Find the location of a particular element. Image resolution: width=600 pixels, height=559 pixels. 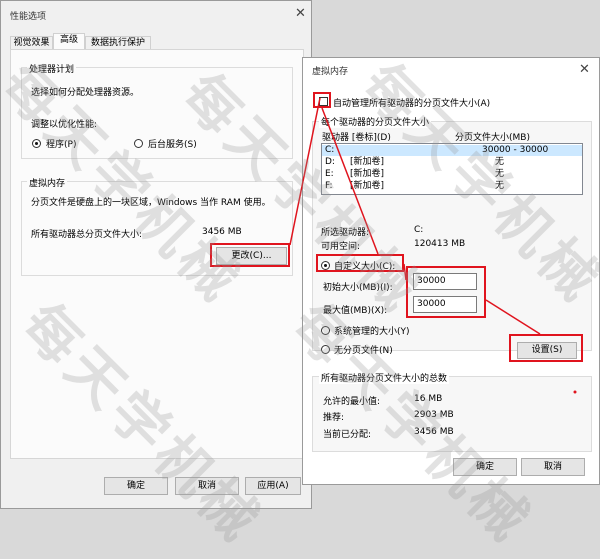

vm-cancel-button: 取消 is located at coordinates (553, 467).